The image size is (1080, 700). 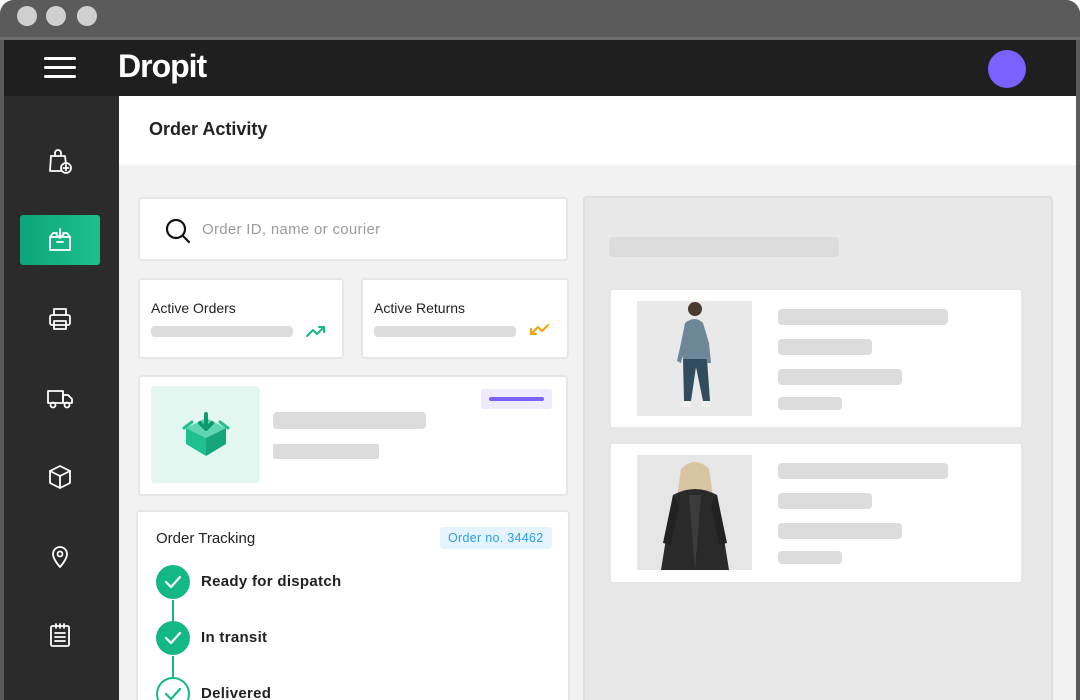 I want to click on step-label: Delivered, so click(x=236, y=692).